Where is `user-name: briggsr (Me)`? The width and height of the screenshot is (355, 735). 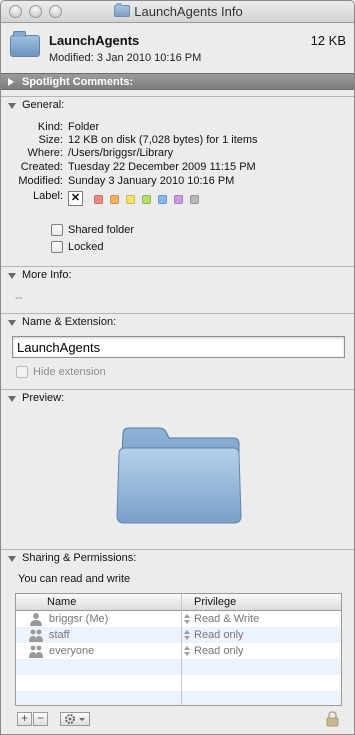 user-name: briggsr (Me) is located at coordinates (79, 619).